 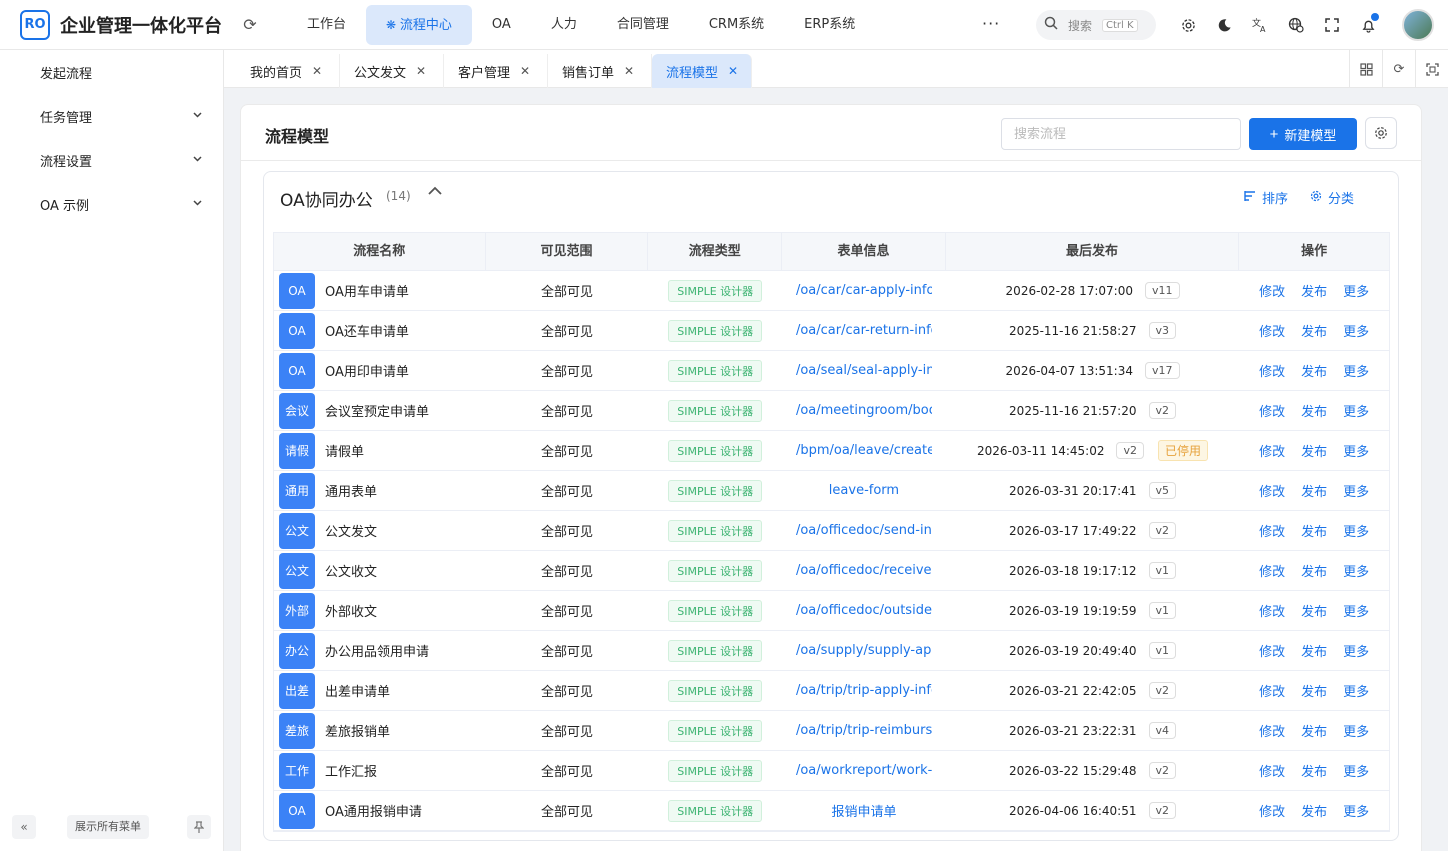 I want to click on process-name: OA通用报销申请, so click(x=373, y=810).